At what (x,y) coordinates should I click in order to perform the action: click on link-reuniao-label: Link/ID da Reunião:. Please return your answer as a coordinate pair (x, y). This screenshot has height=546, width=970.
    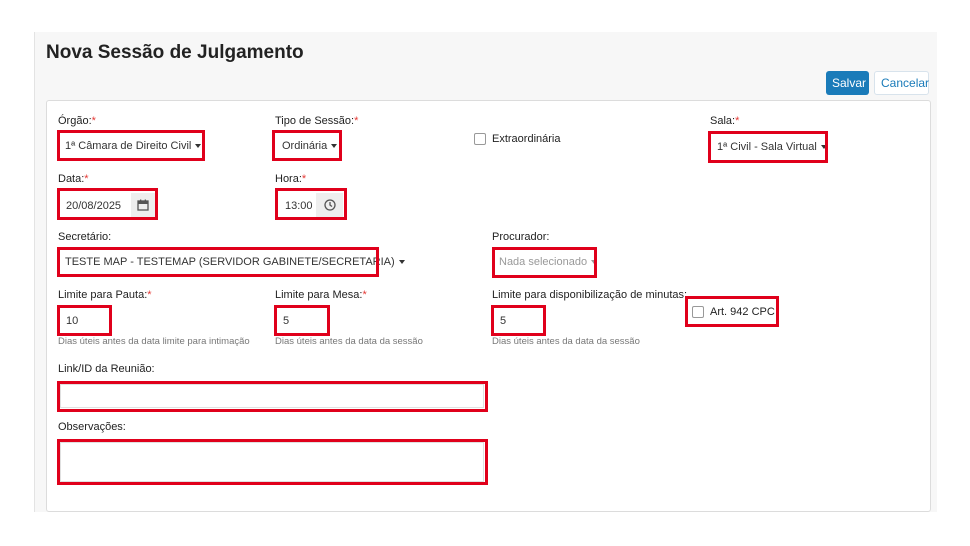
    Looking at the image, I should click on (106, 369).